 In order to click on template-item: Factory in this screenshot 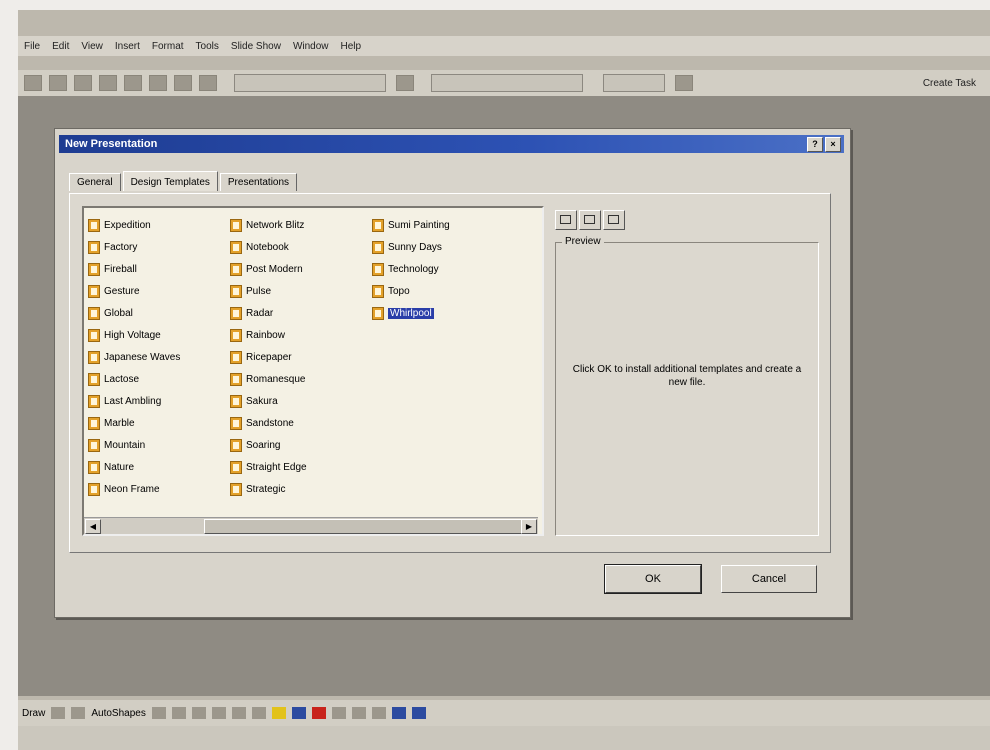, I will do `click(134, 247)`.